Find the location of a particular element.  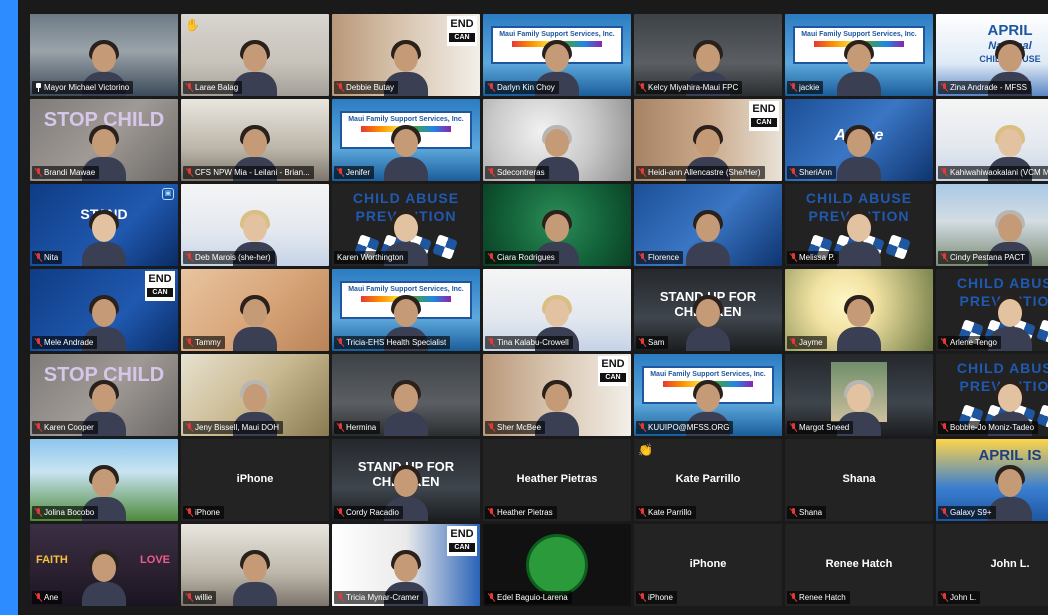

participant-tile-balag: ✋ Larae Balag is located at coordinates (255, 55).